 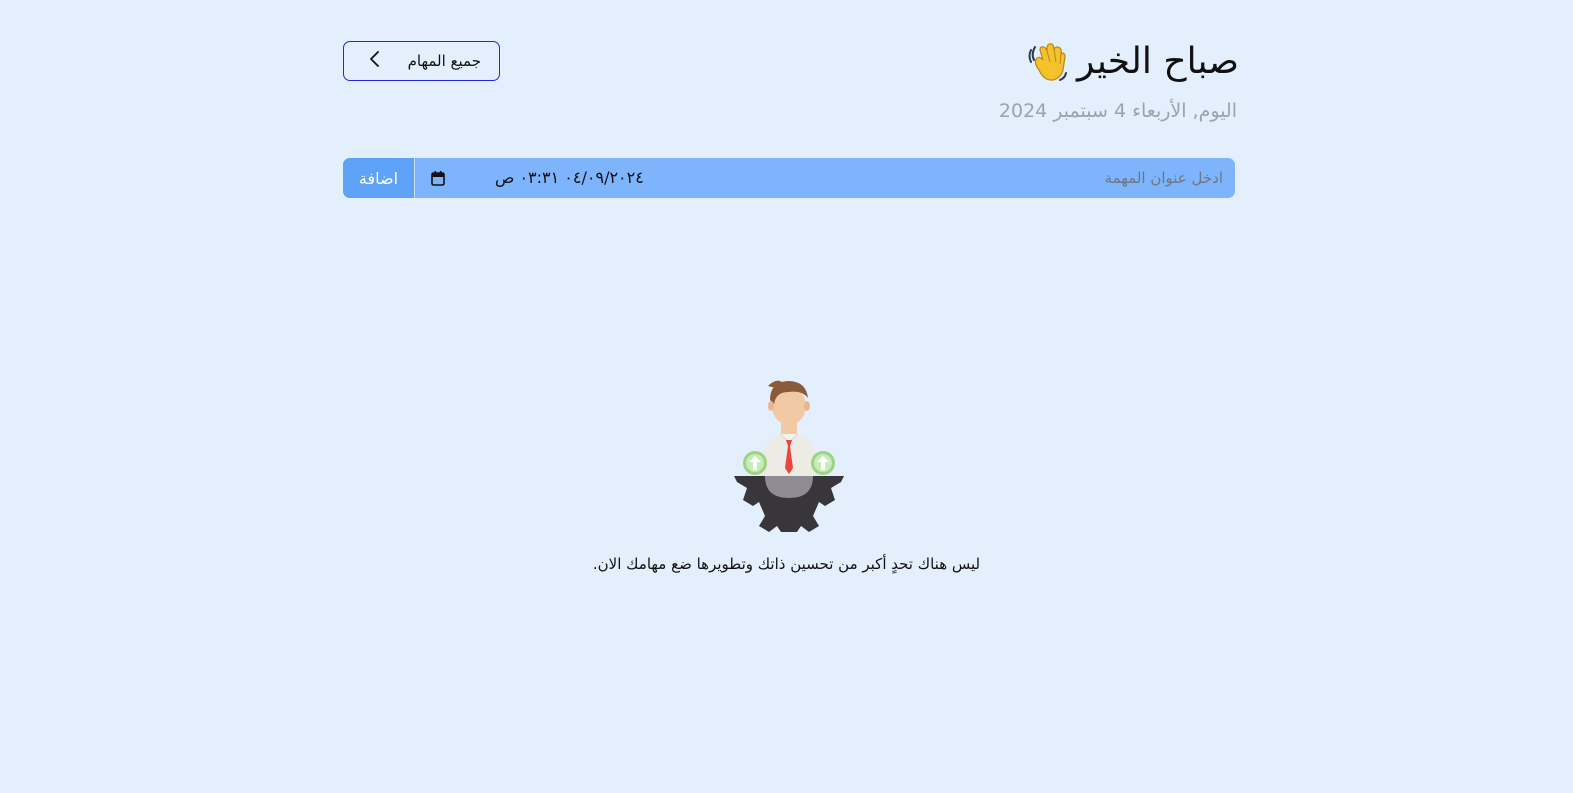 I want to click on all-tasks-label: جميع المهام, so click(x=444, y=61).